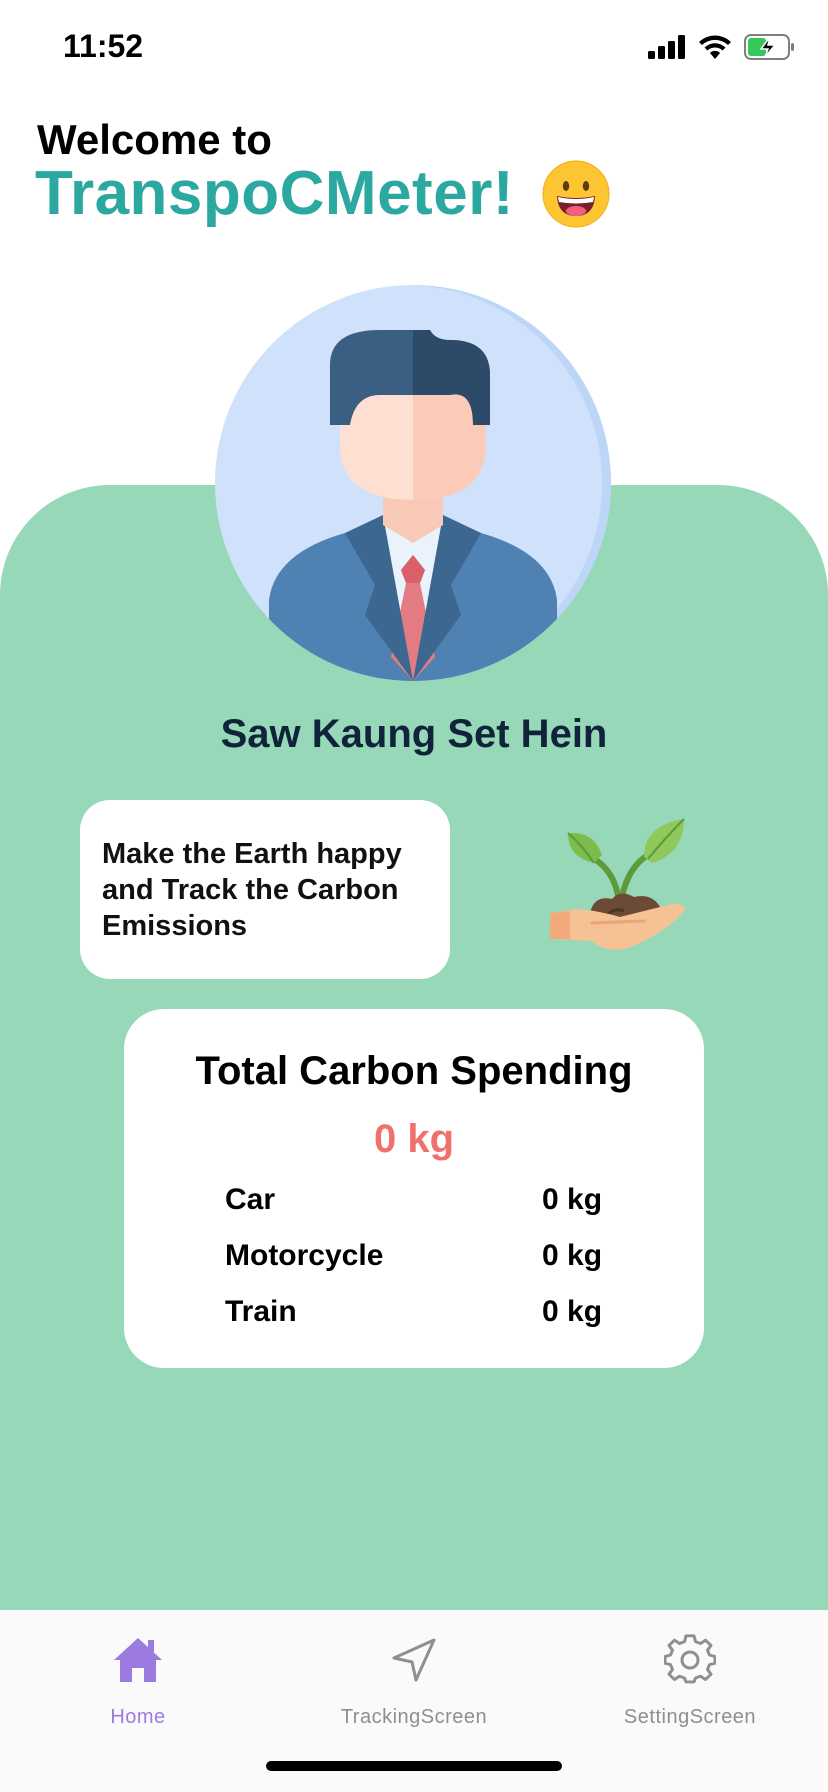 Image resolution: width=828 pixels, height=1792 pixels. I want to click on welcome-text: Welcome to, so click(154, 139).